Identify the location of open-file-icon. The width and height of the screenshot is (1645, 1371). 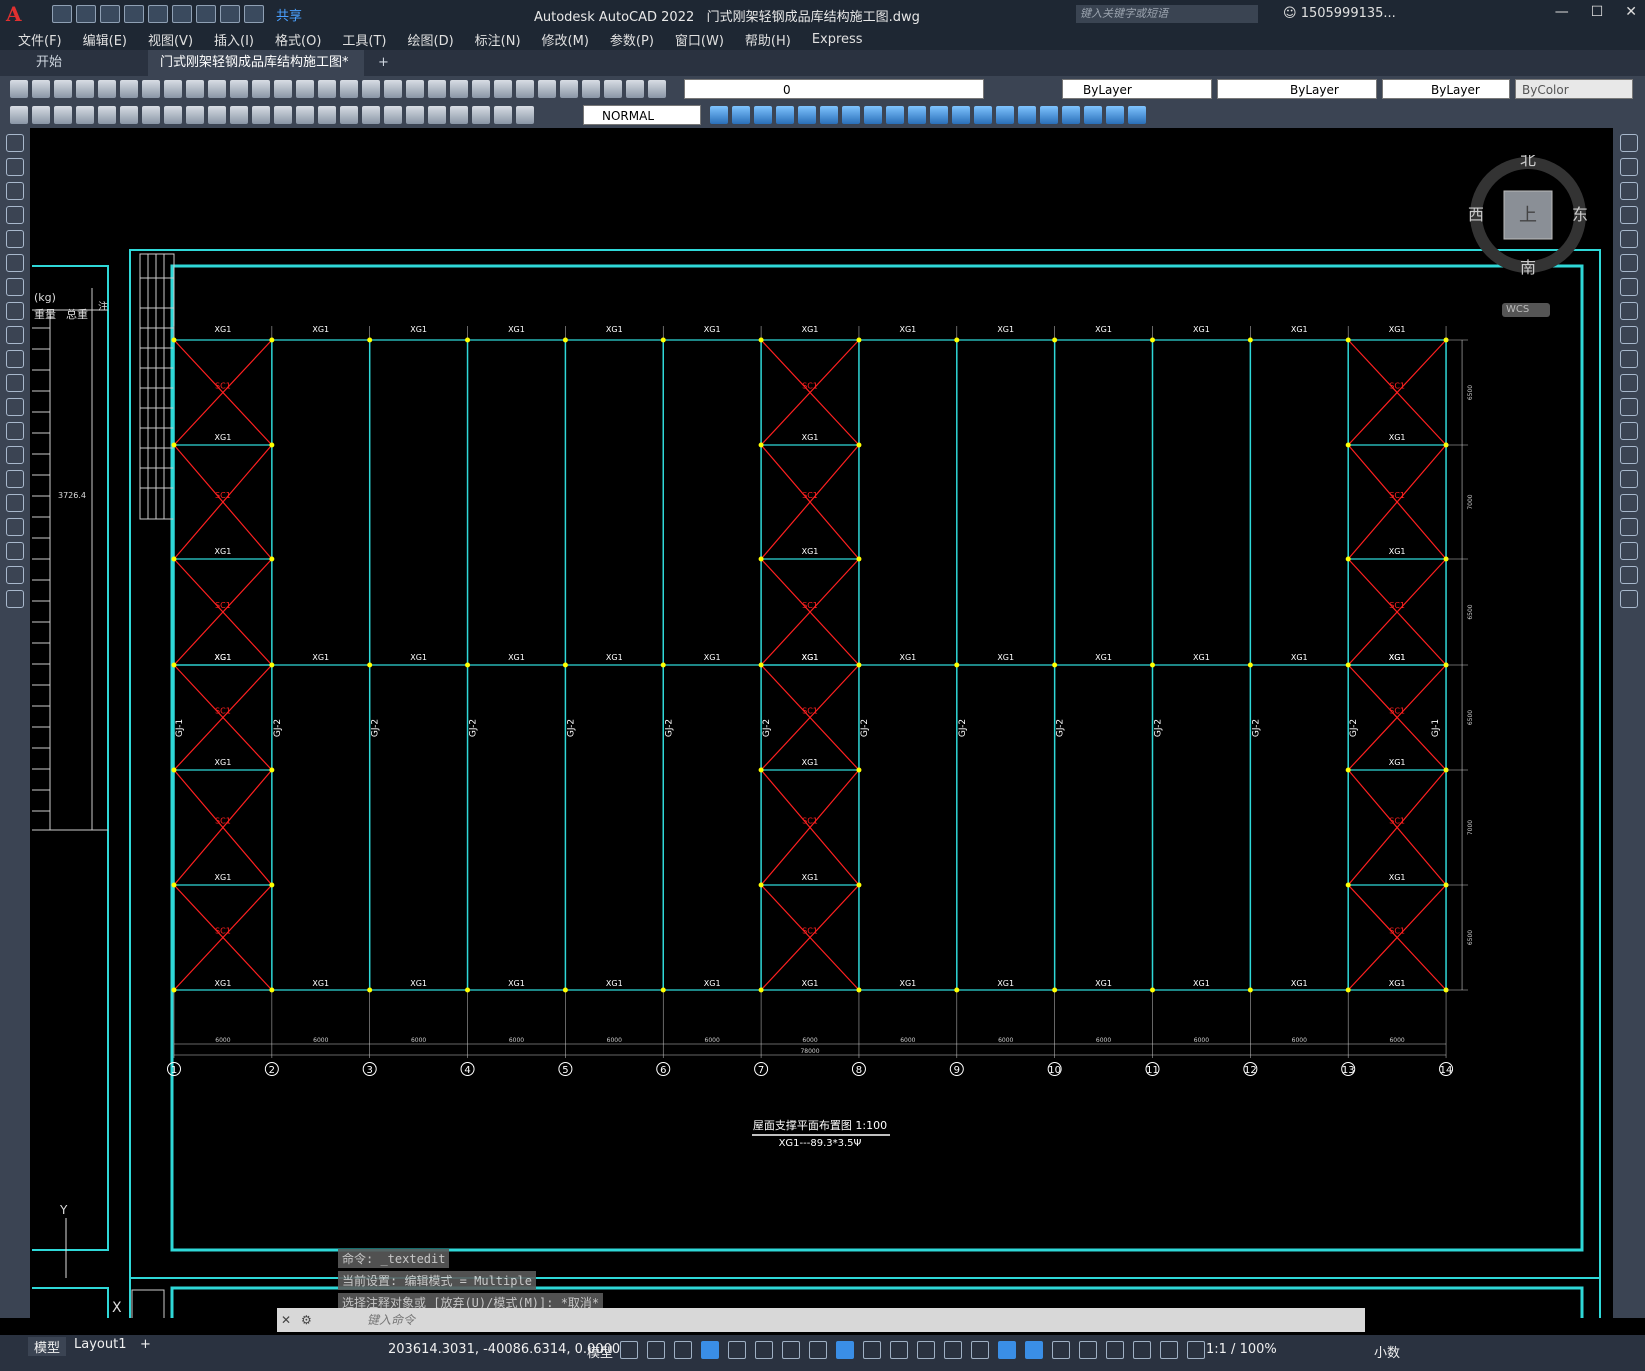
(86, 14).